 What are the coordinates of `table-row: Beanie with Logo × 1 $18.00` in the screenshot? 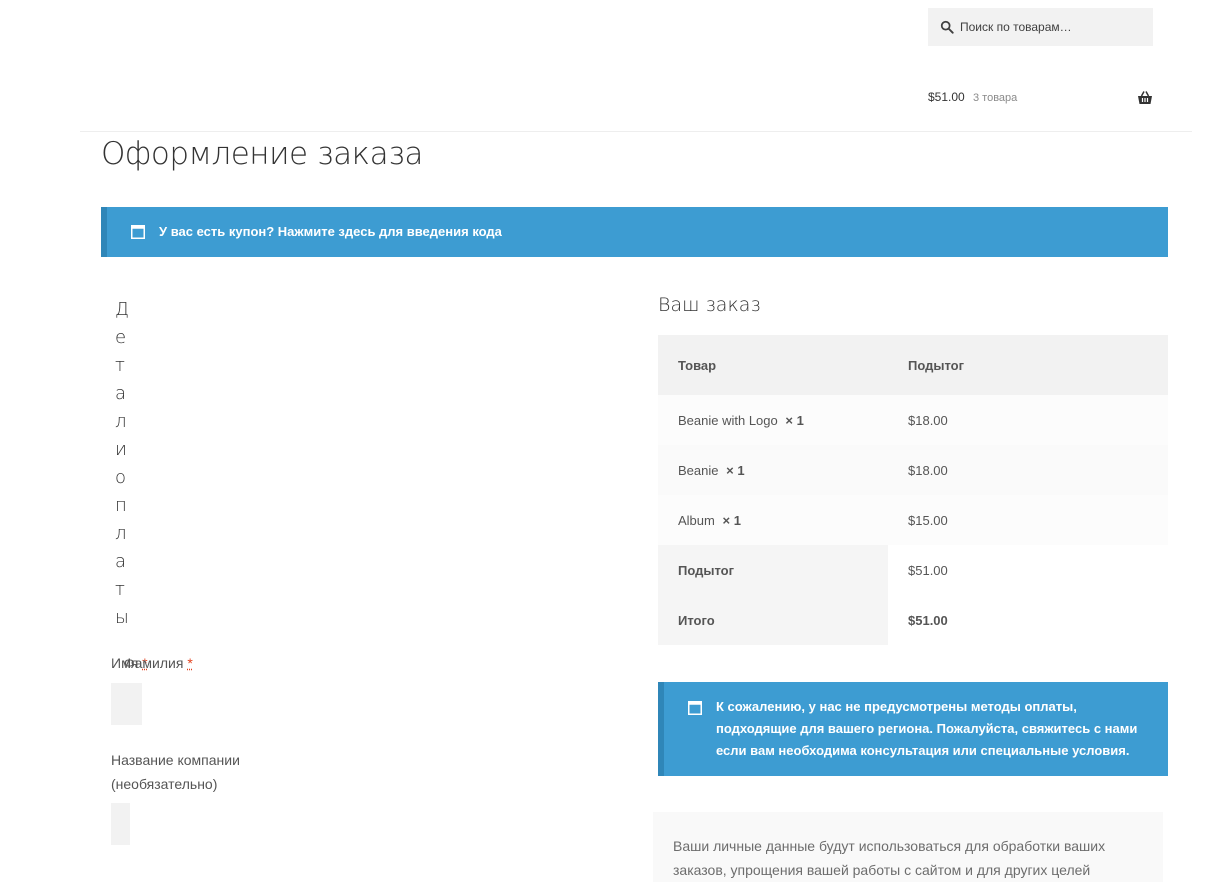 It's located at (913, 420).